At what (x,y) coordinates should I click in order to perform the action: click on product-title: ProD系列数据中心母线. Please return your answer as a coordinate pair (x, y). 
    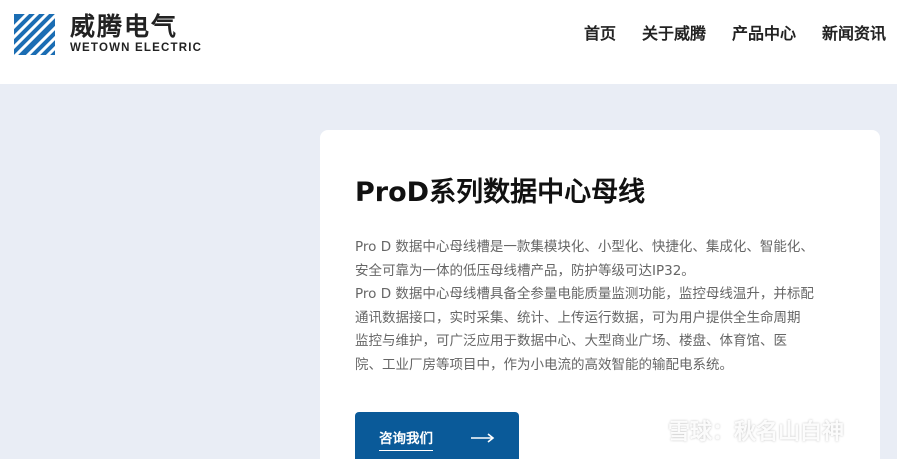
    Looking at the image, I should click on (500, 192).